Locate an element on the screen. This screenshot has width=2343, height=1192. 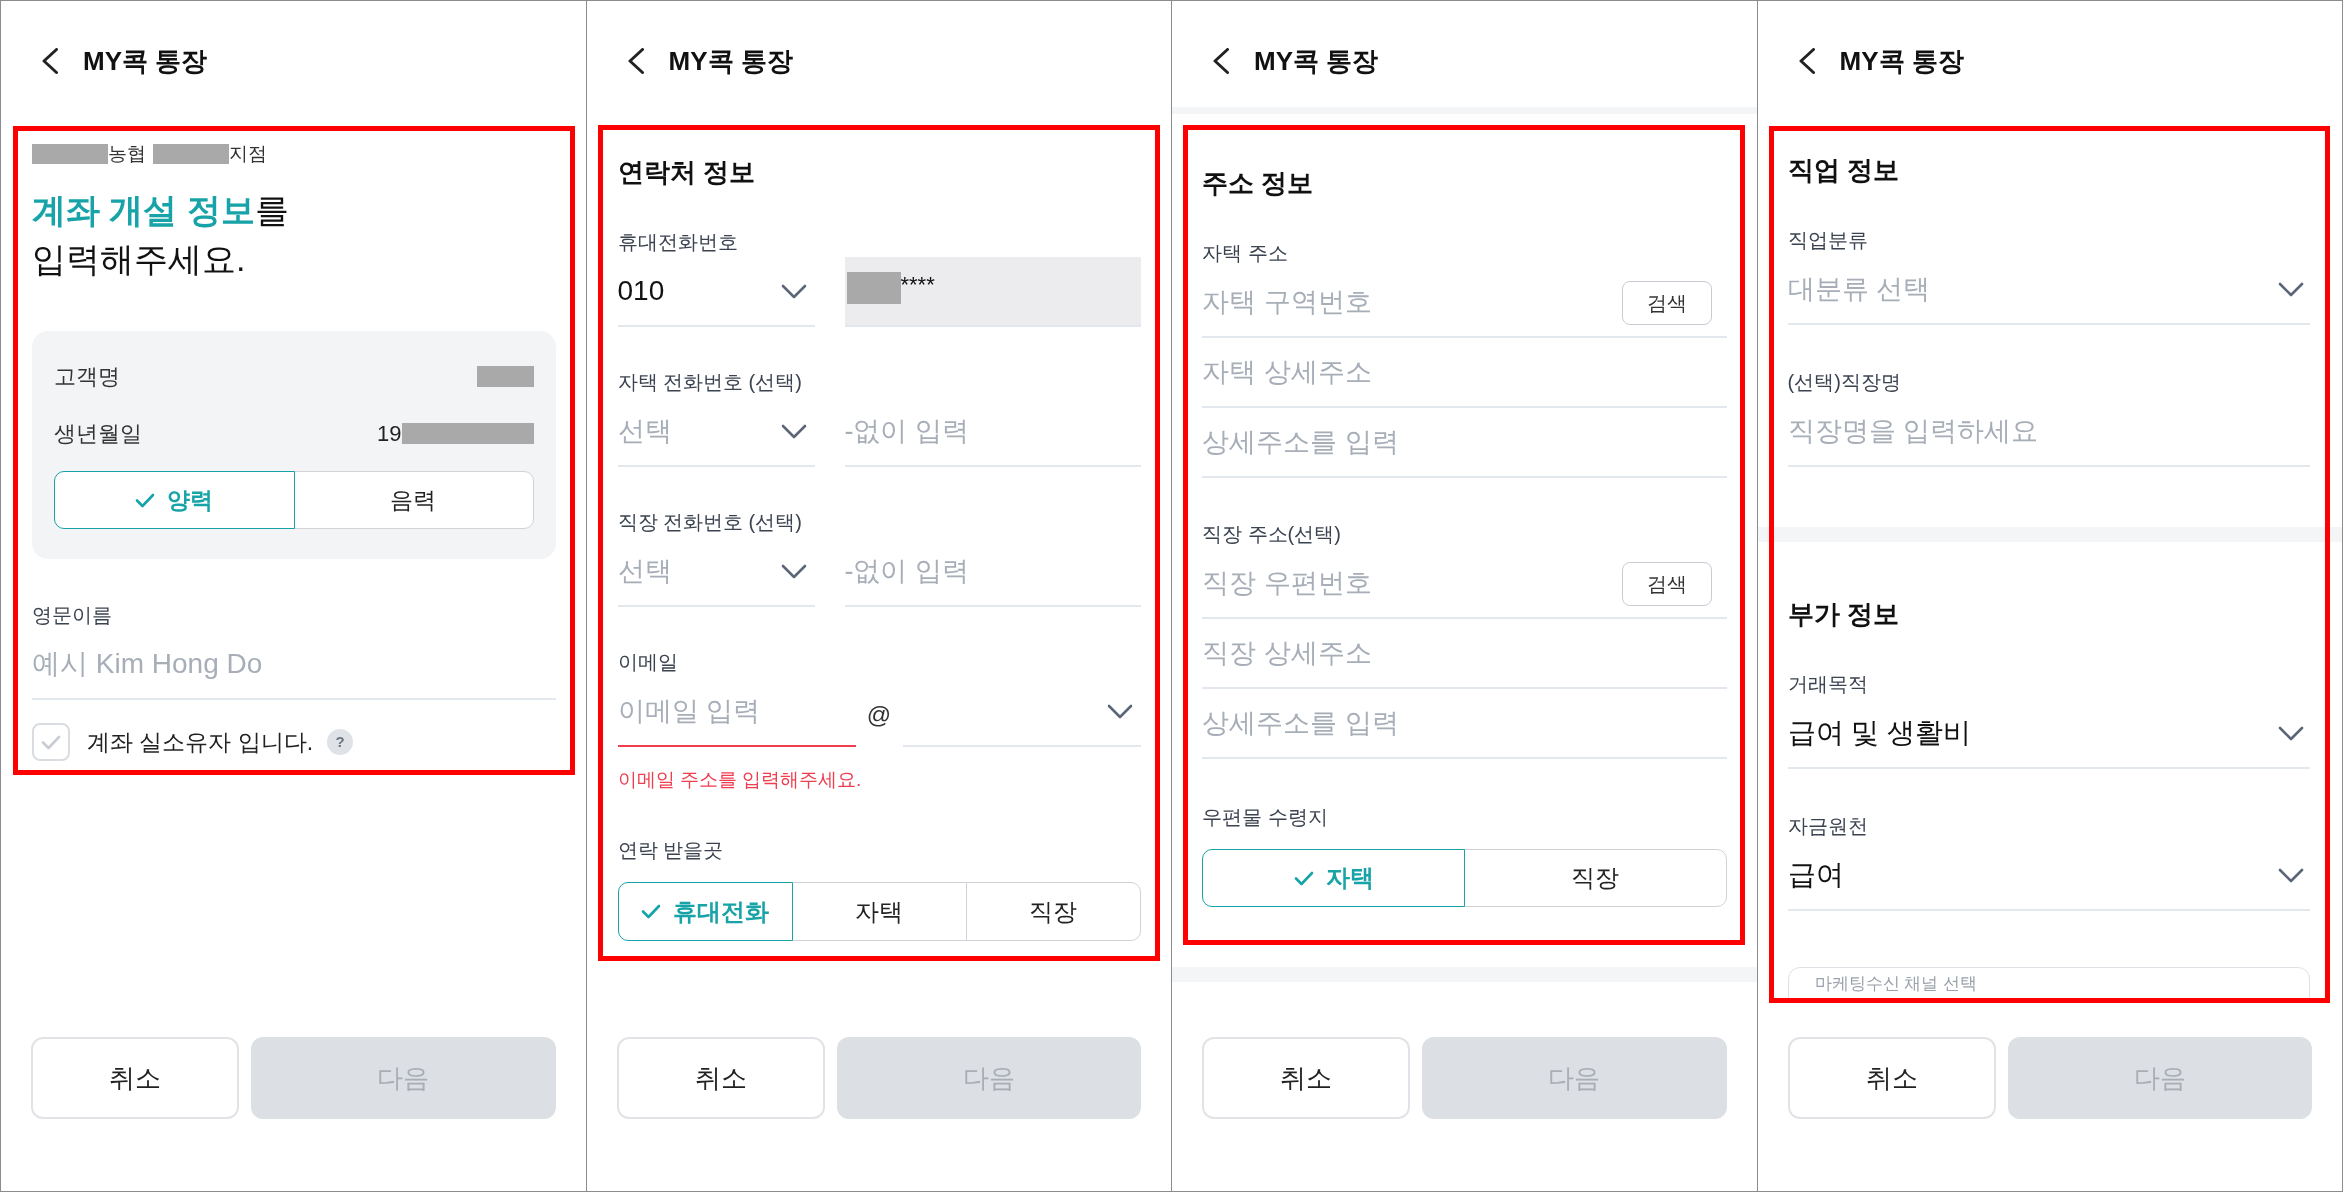
field-label: 이메일 is located at coordinates (648, 662).